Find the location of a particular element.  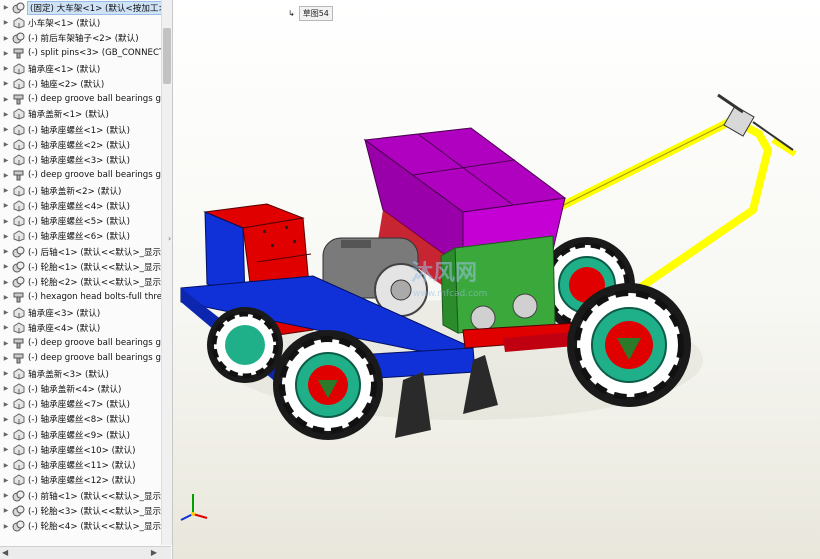

tree-item: ▶ (-) split pins<3> (GB_CONNECT is located at coordinates (86, 53).